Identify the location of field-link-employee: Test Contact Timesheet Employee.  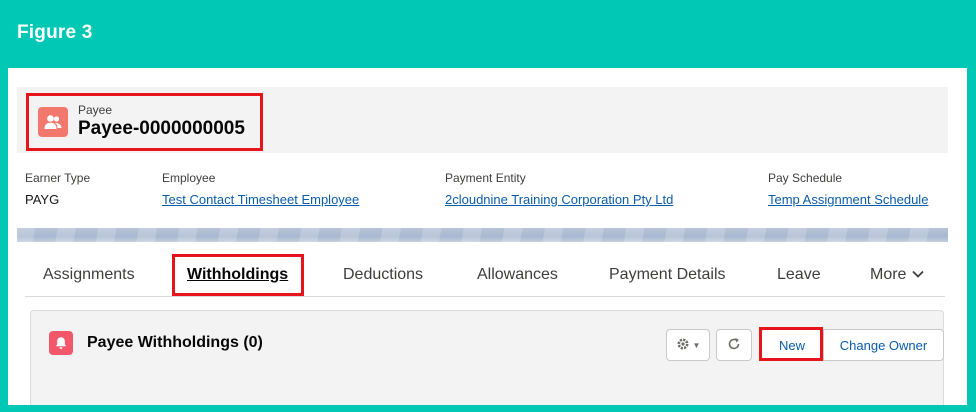
(260, 199).